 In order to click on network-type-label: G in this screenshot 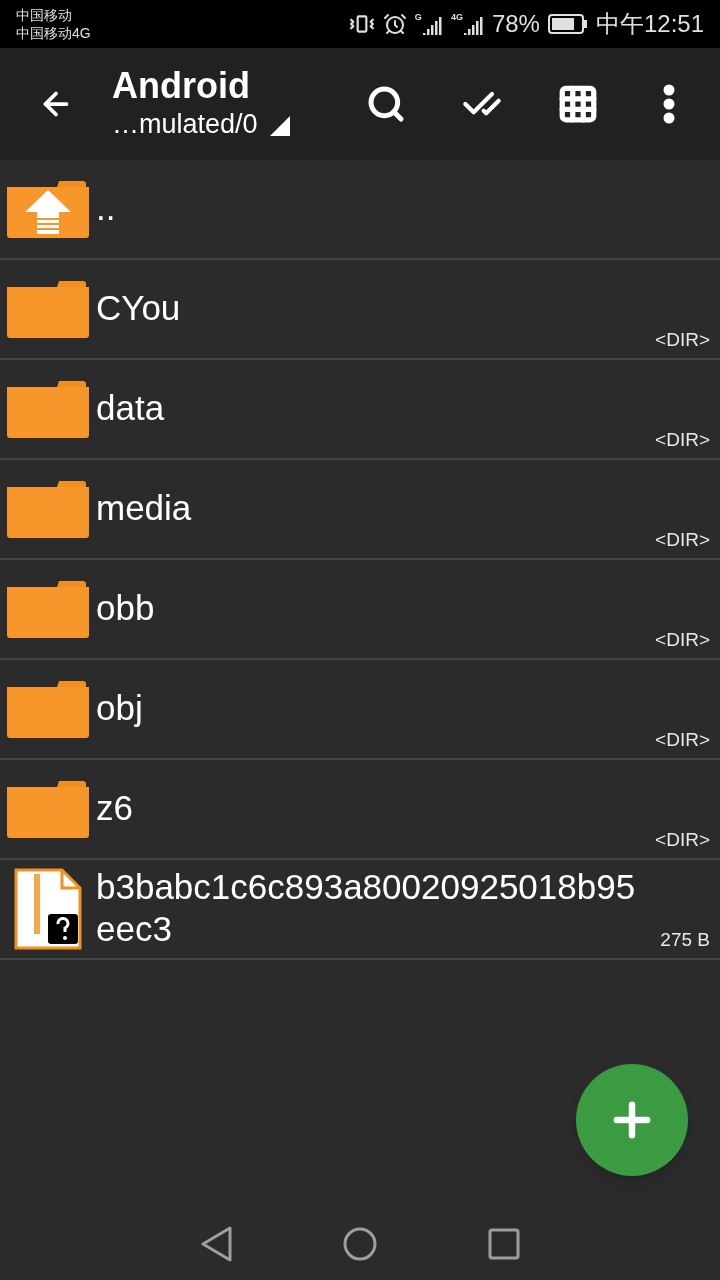, I will do `click(418, 17)`.